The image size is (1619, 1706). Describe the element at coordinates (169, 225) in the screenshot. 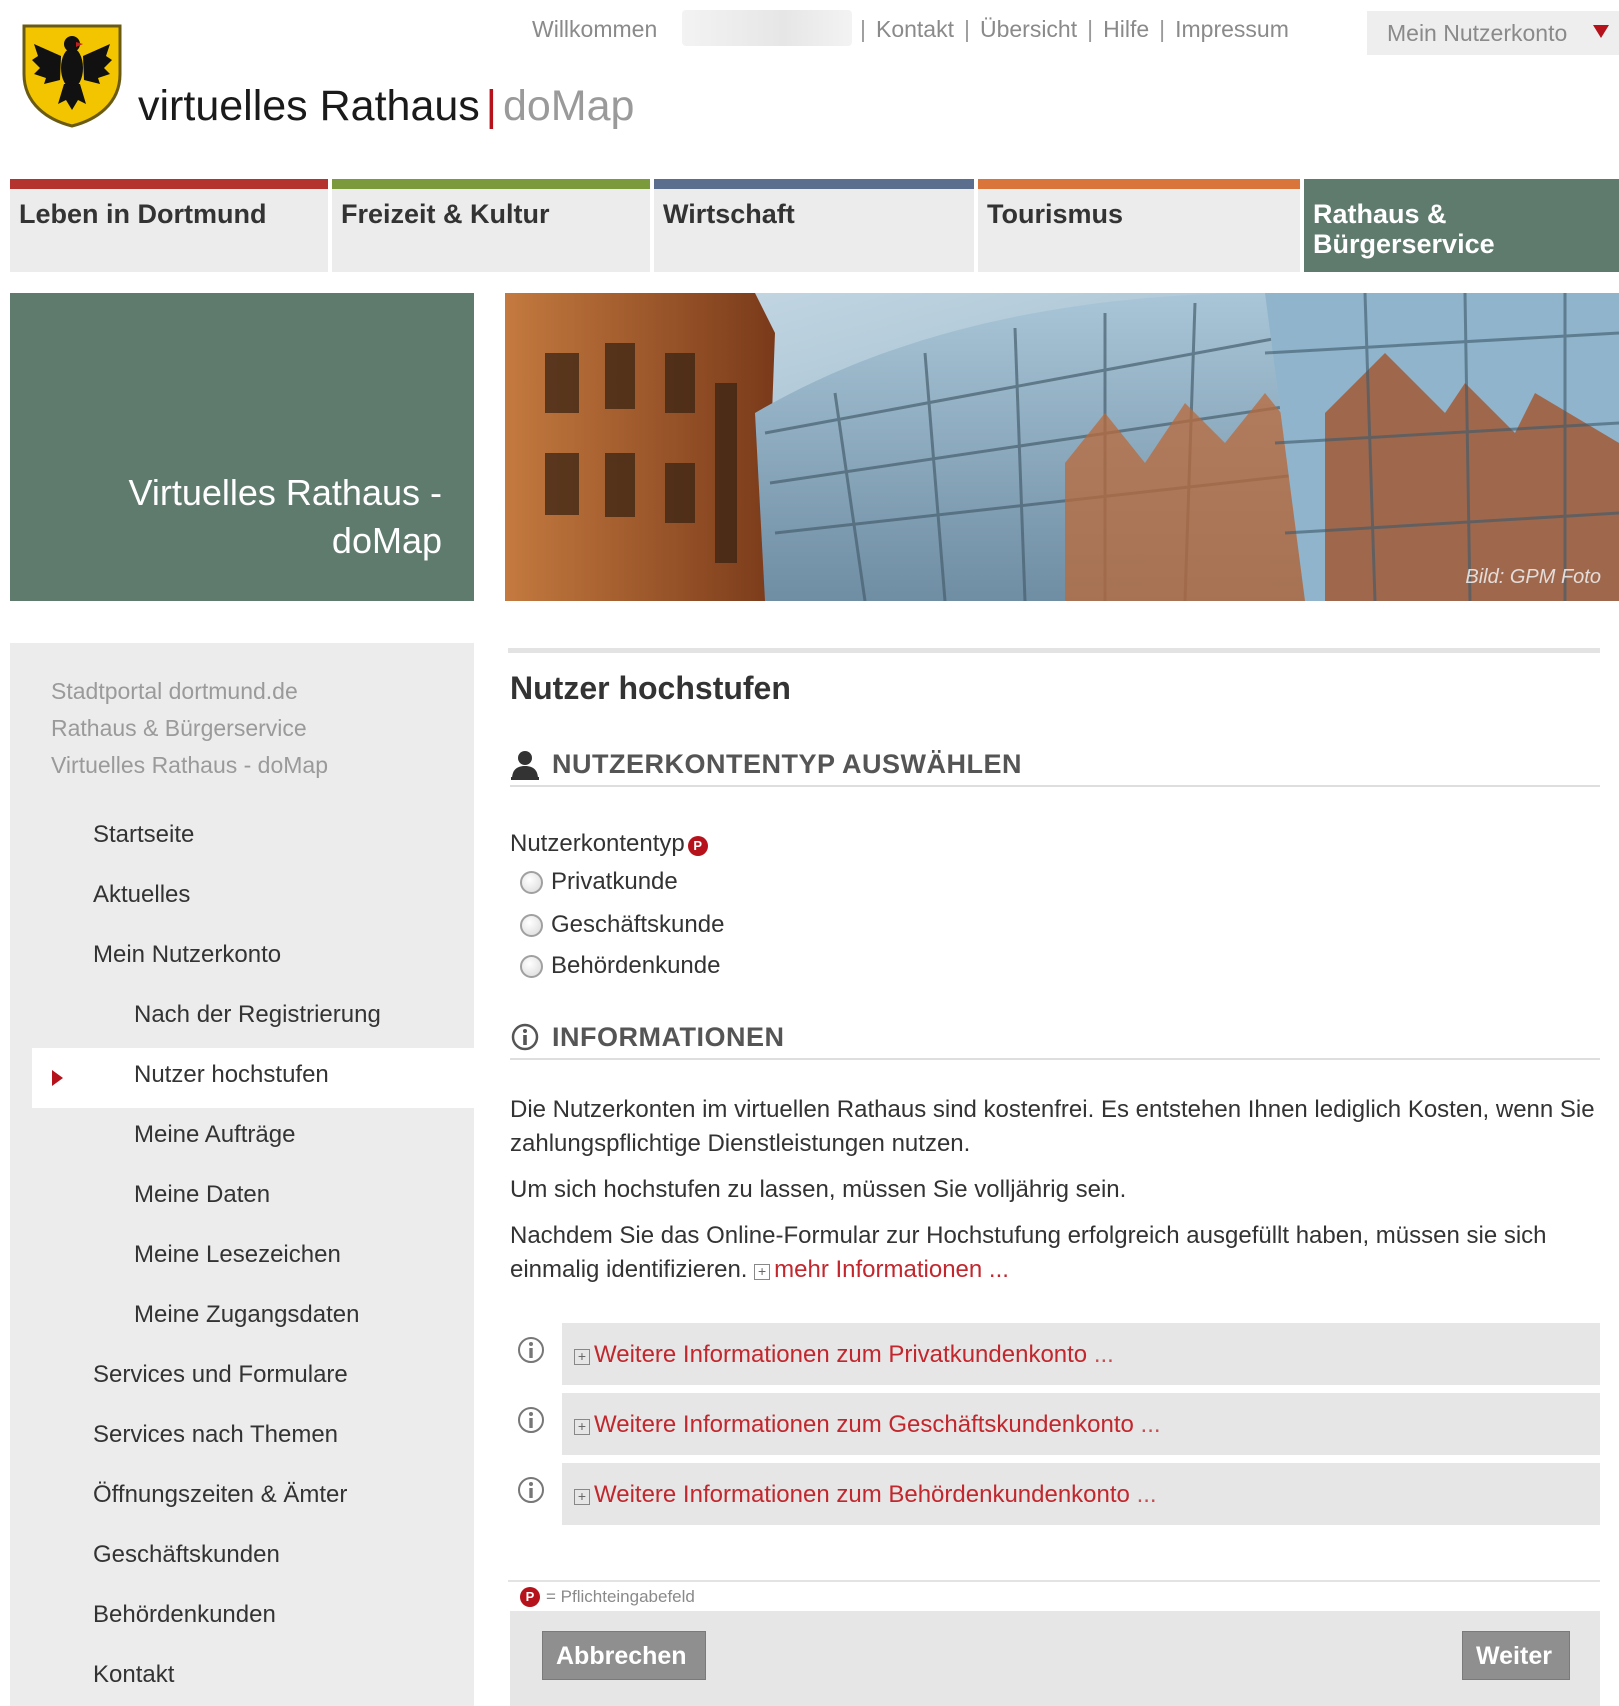

I see `nav-leben-in-dortmund: Leben in Dortmund` at that location.